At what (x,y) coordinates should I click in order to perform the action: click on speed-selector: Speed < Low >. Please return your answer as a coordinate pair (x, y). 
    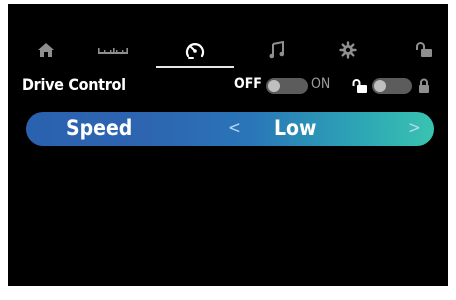
    Looking at the image, I should click on (230, 129).